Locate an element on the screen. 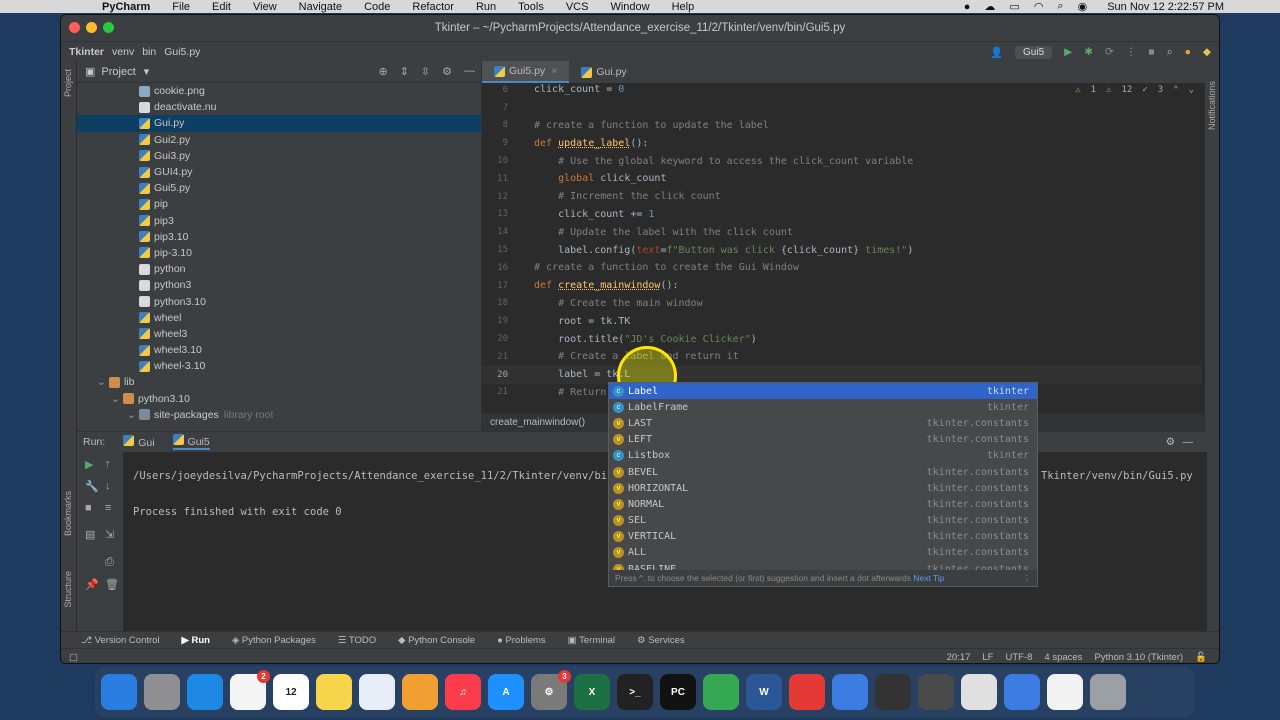 This screenshot has width=1280, height=720. completion-item: v LAST tkinter.constants is located at coordinates (823, 423).